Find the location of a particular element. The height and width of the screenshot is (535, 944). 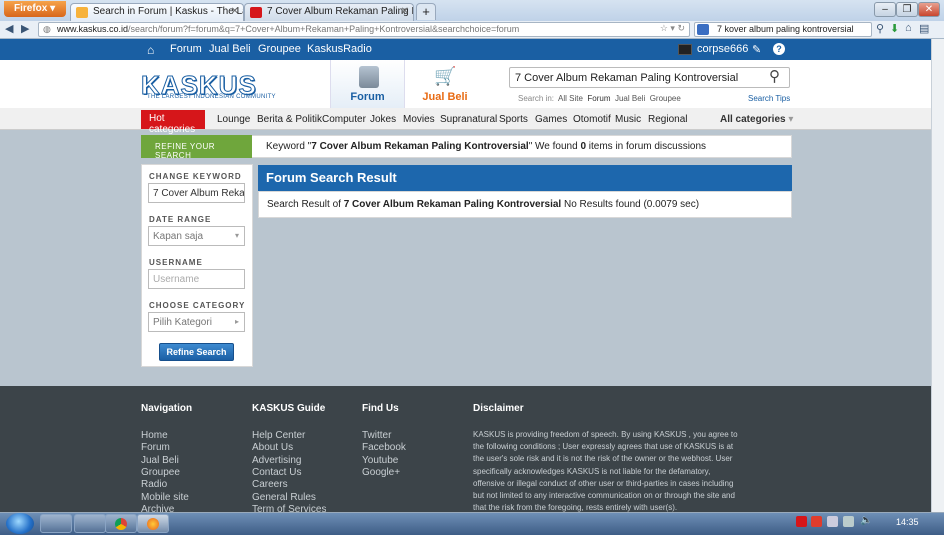

maximize-icon: ❐ is located at coordinates (907, 9).